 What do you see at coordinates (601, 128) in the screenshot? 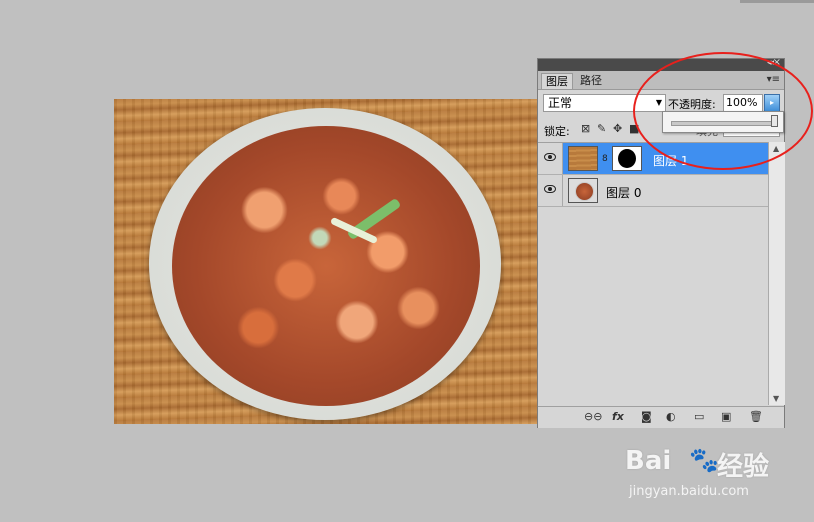
I see `lock-pixels-icon: ✎` at bounding box center [601, 128].